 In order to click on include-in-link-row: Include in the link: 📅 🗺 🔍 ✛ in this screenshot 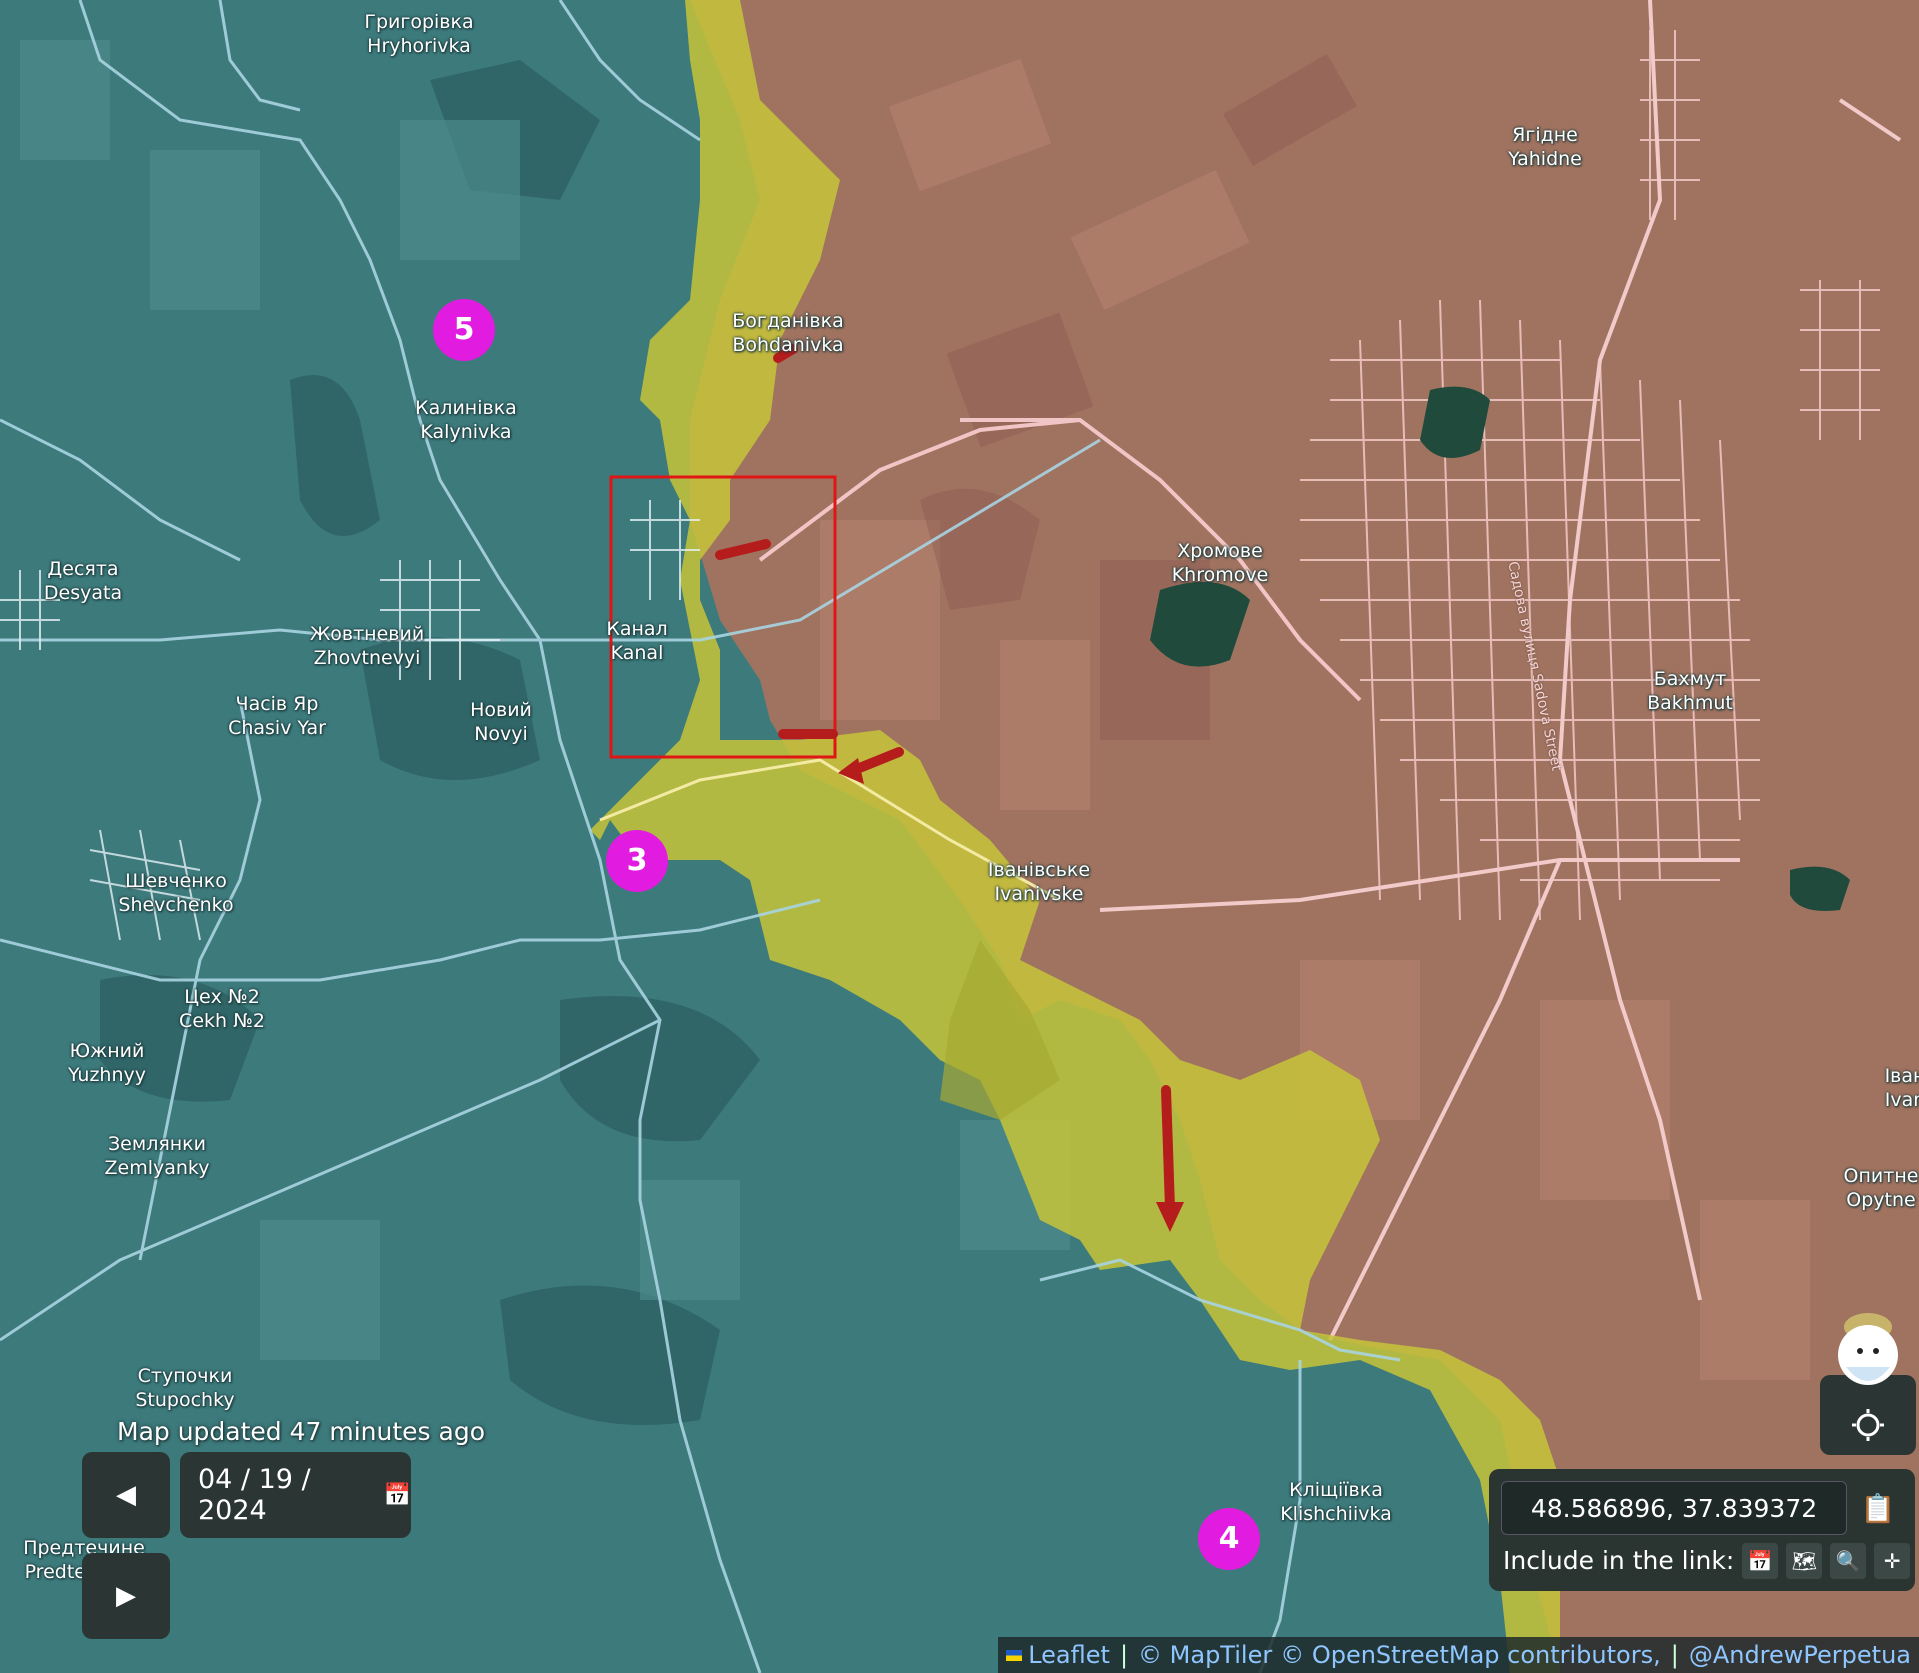, I will do `click(1707, 1561)`.